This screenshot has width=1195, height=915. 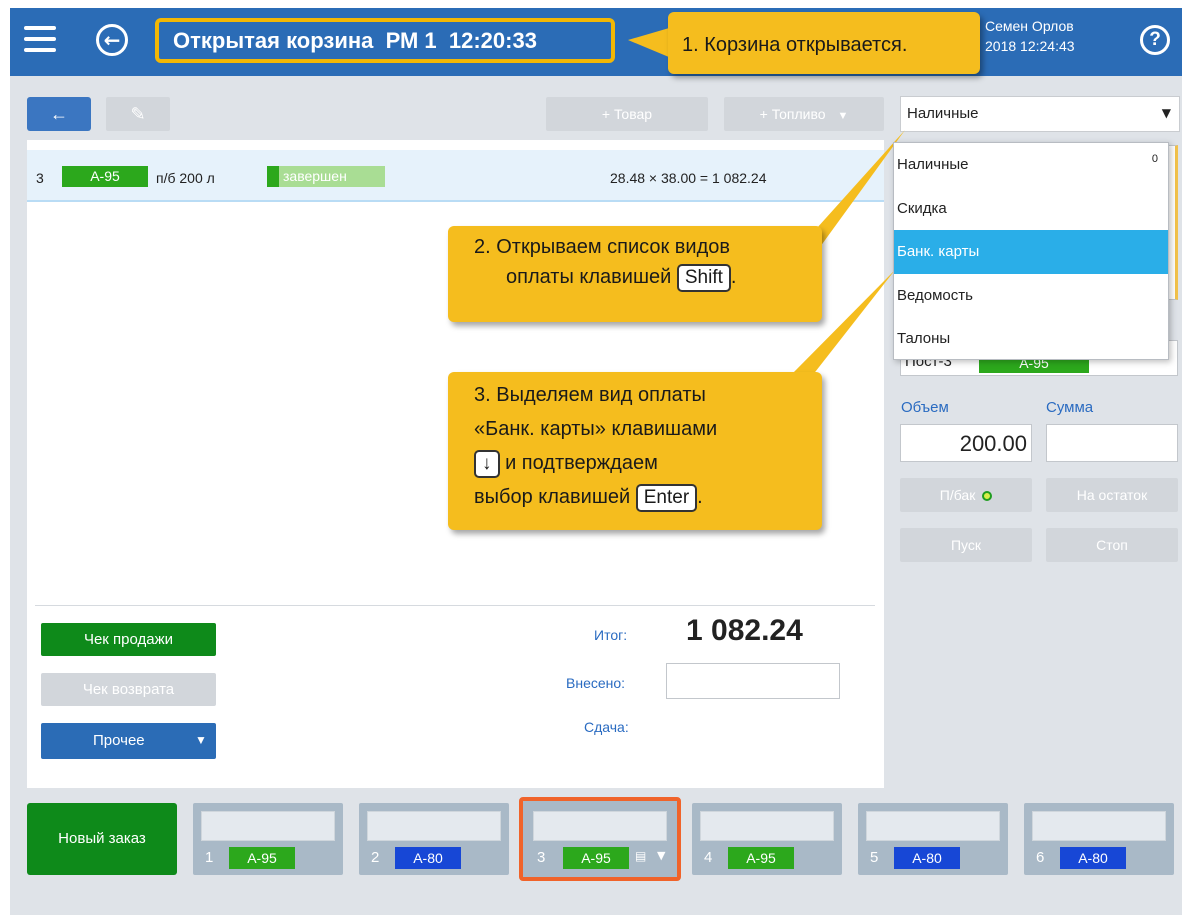 What do you see at coordinates (708, 857) in the screenshot?
I see `order-number: 4` at bounding box center [708, 857].